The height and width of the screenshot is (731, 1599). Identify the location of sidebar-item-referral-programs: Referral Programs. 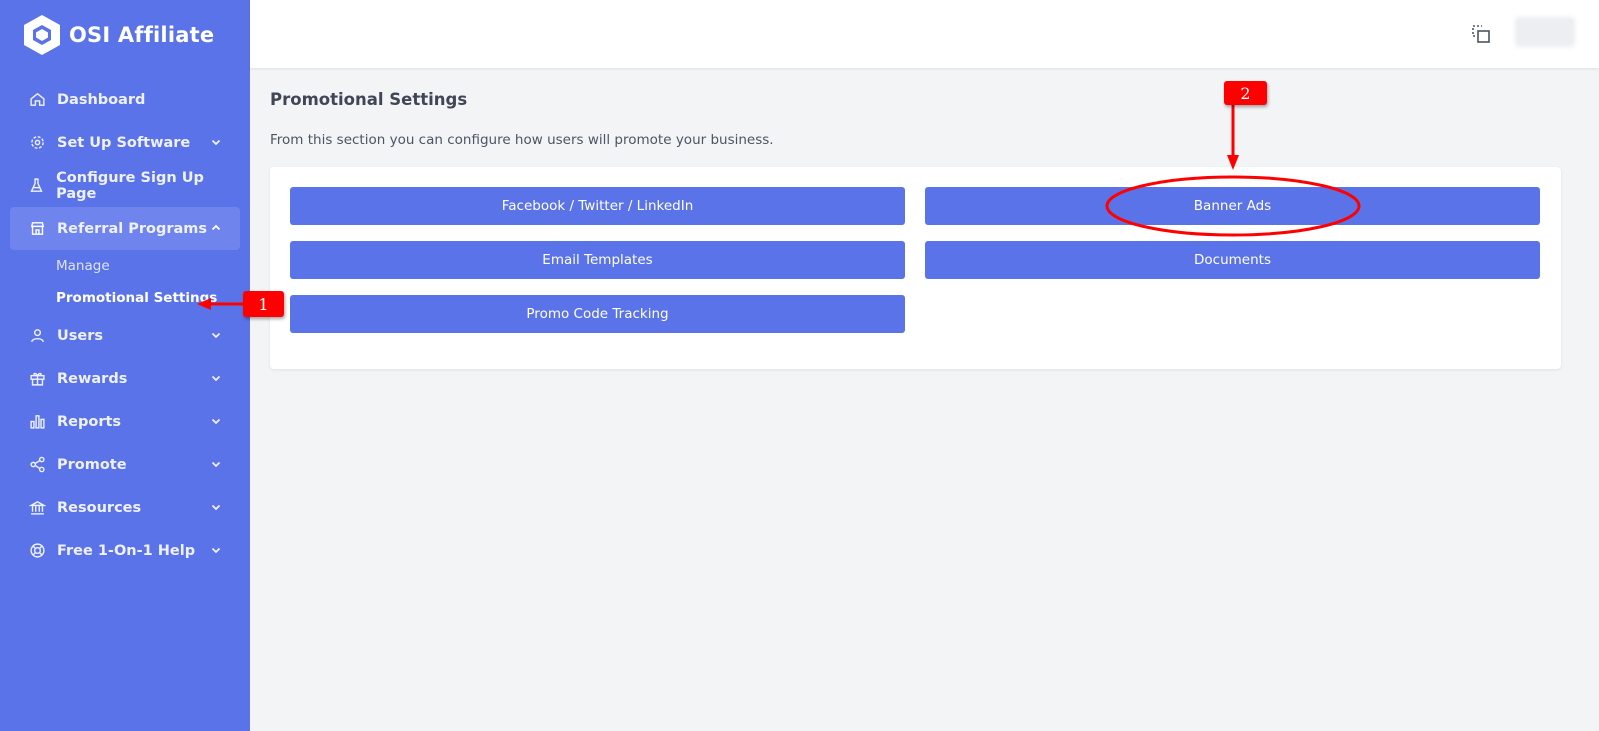
(125, 228).